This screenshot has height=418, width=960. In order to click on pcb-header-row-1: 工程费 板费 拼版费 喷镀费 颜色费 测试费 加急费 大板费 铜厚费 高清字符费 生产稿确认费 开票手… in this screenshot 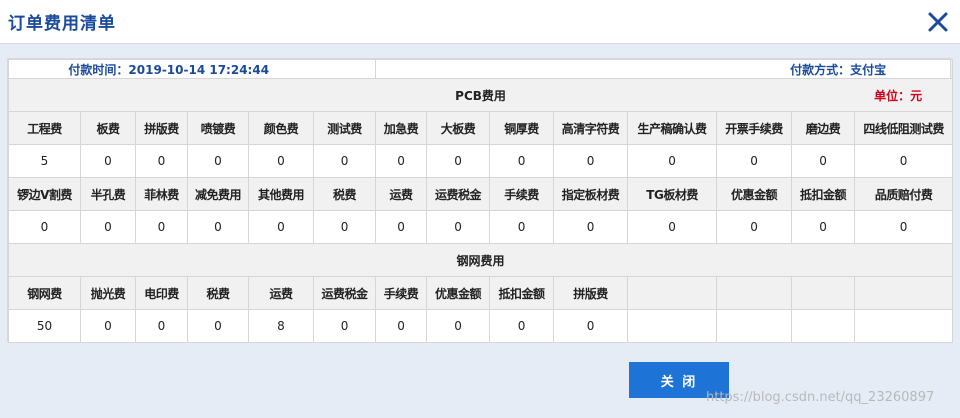, I will do `click(481, 128)`.